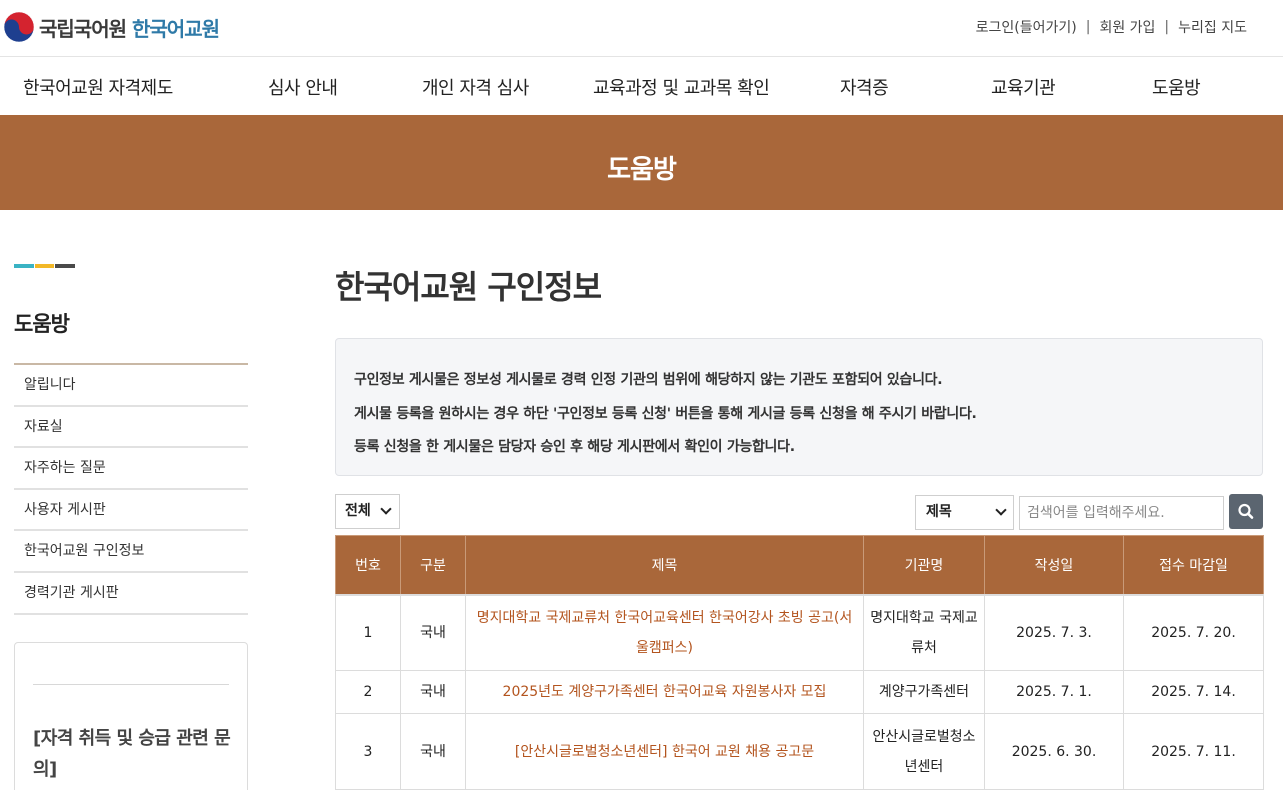  I want to click on sidebar-title: 도움방, so click(42, 324).